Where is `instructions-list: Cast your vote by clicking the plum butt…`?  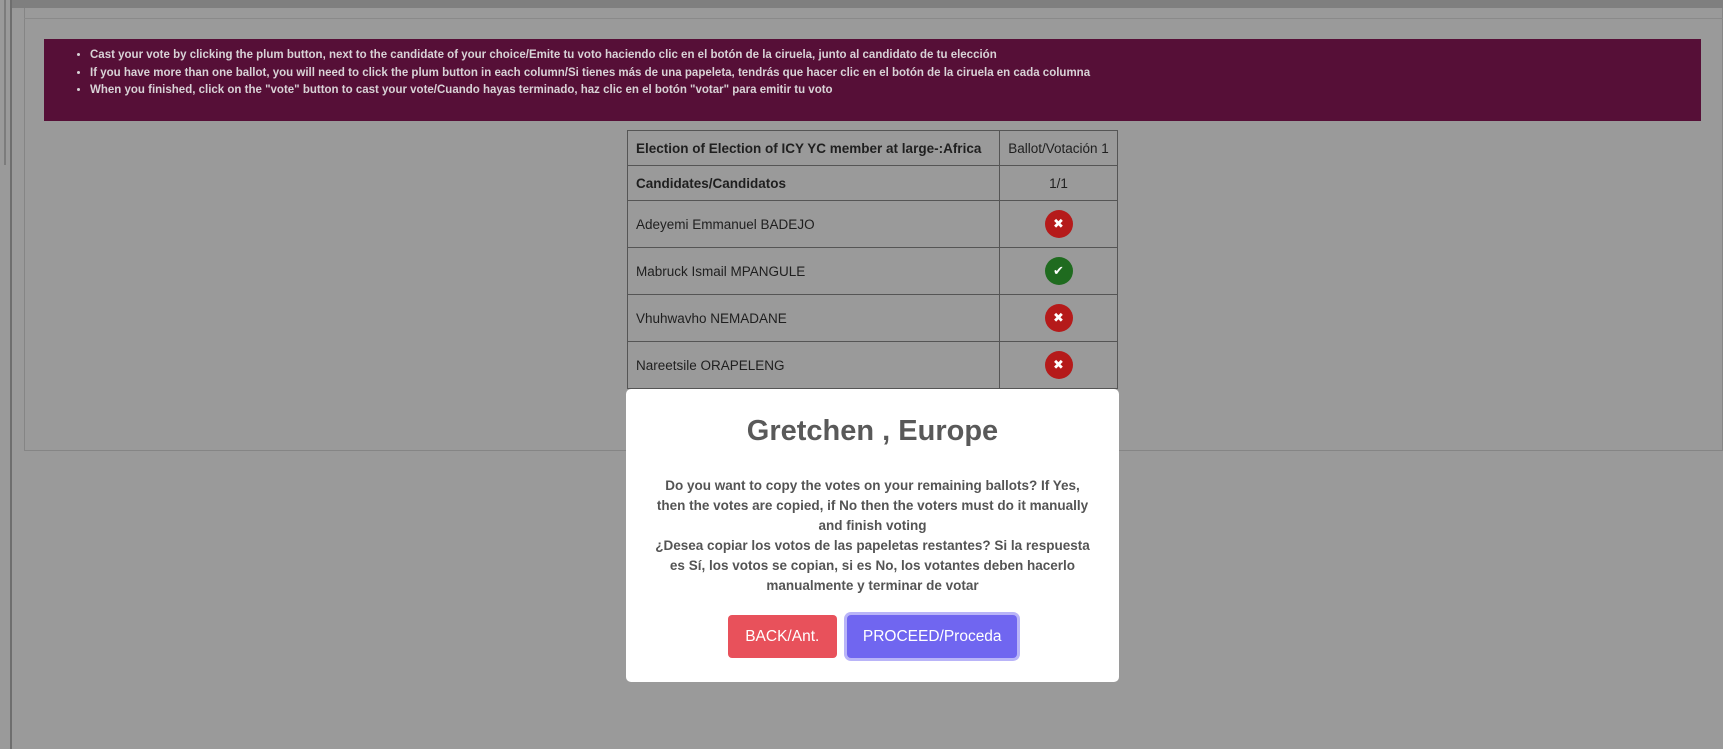 instructions-list: Cast your vote by clicking the plum butt… is located at coordinates (895, 73).